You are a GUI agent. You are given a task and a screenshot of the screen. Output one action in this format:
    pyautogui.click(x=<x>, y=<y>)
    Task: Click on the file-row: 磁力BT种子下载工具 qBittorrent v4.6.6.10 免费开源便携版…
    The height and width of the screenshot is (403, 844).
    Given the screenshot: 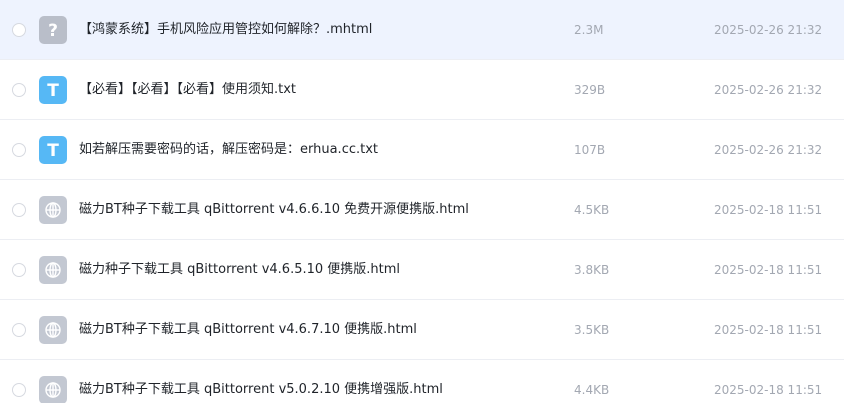 What is the action you would take?
    pyautogui.click(x=422, y=210)
    